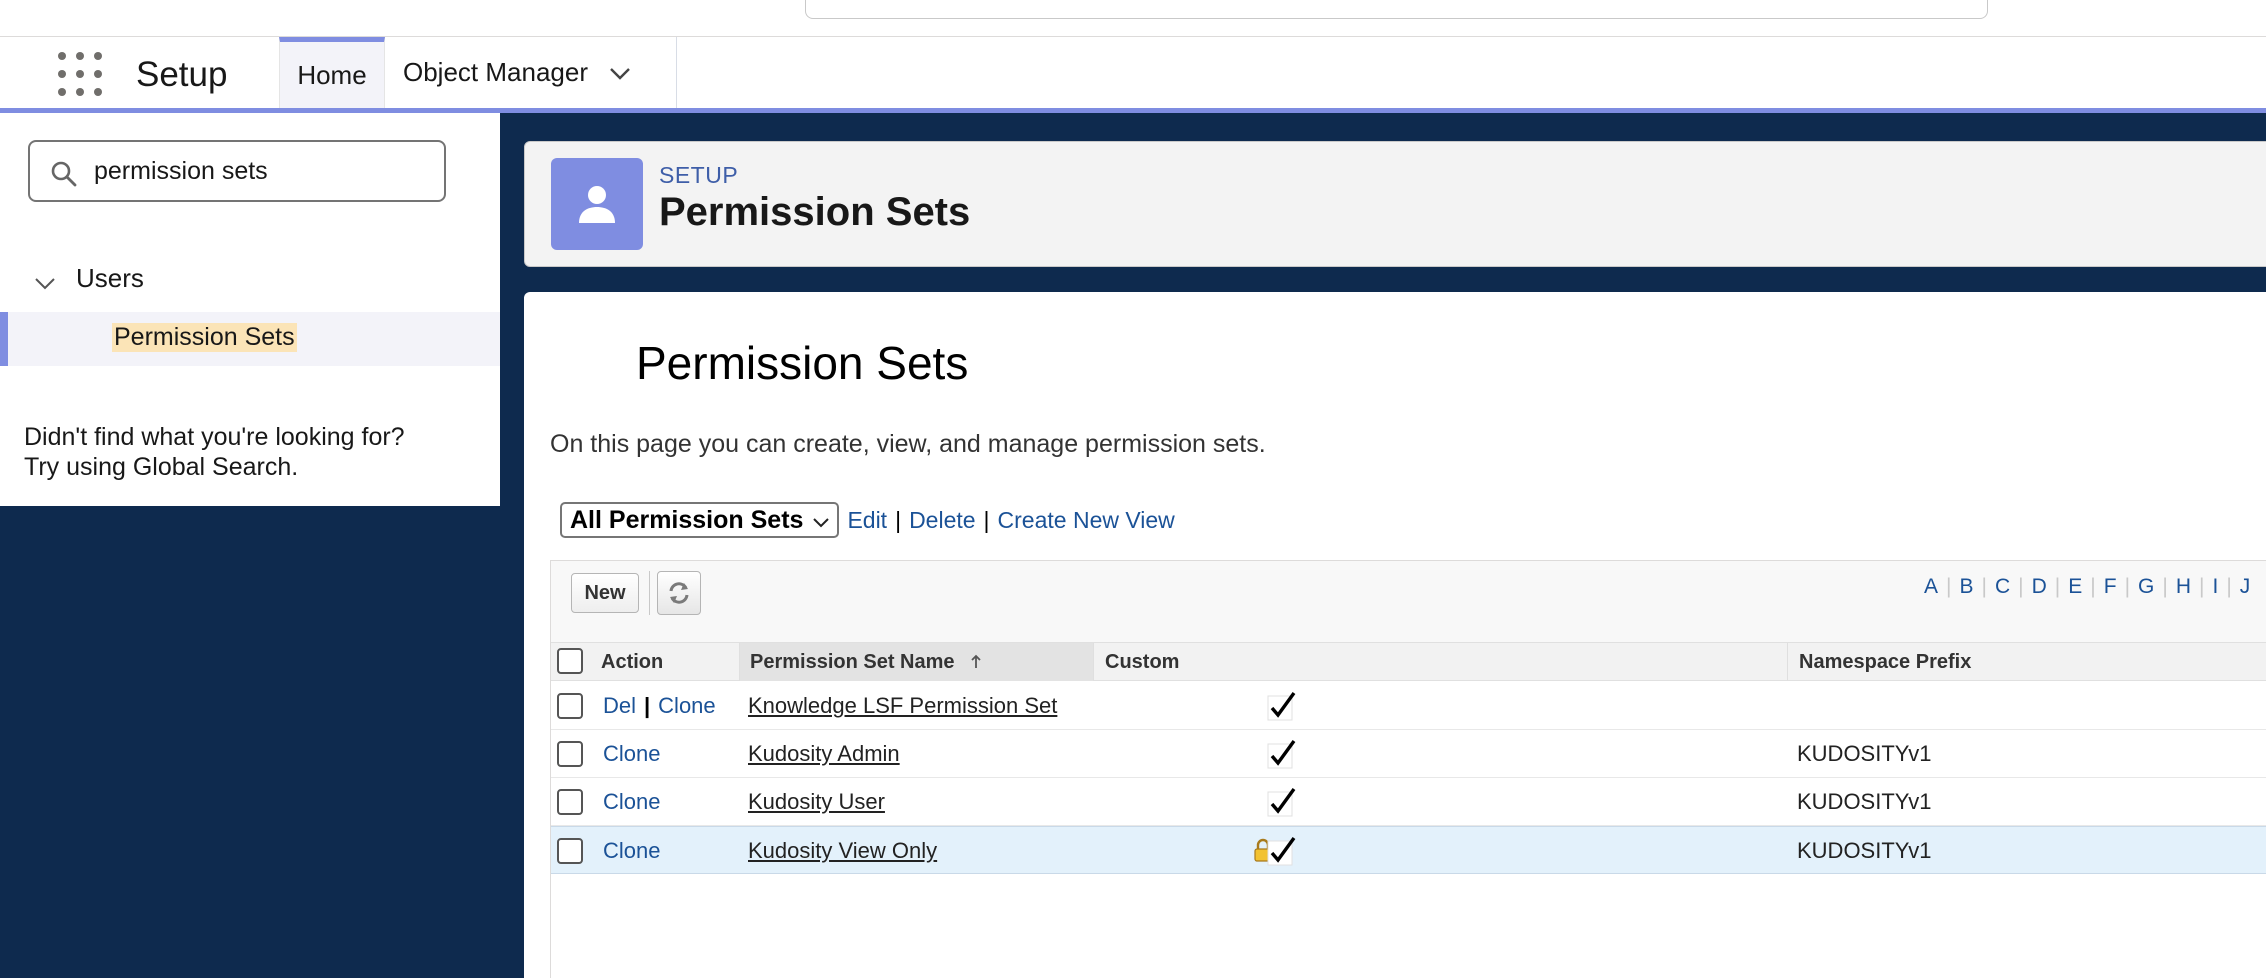 The image size is (2266, 978). I want to click on table-row: Clone Kudosity View Only KUDOSITYv1, so click(1408, 850).